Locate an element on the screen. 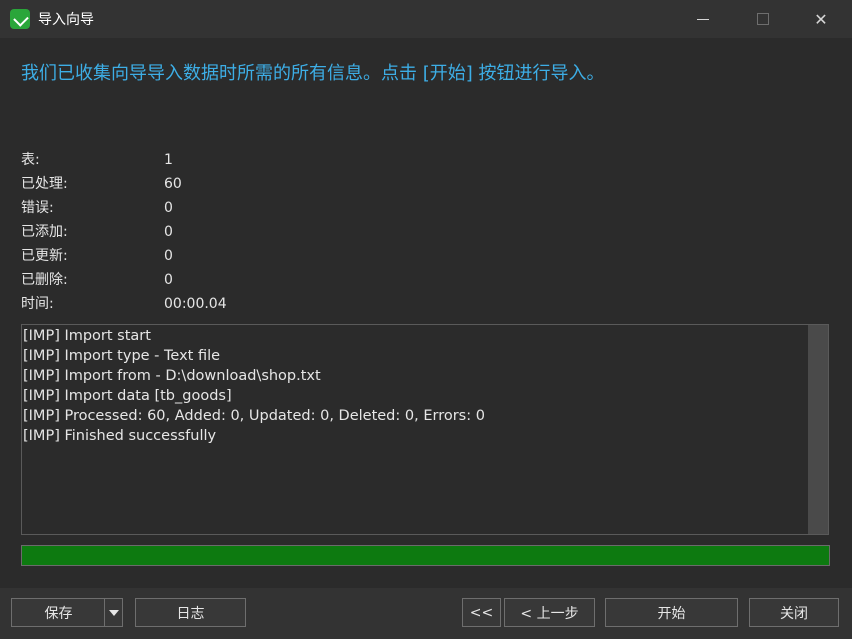  minimize-button is located at coordinates (703, 19).